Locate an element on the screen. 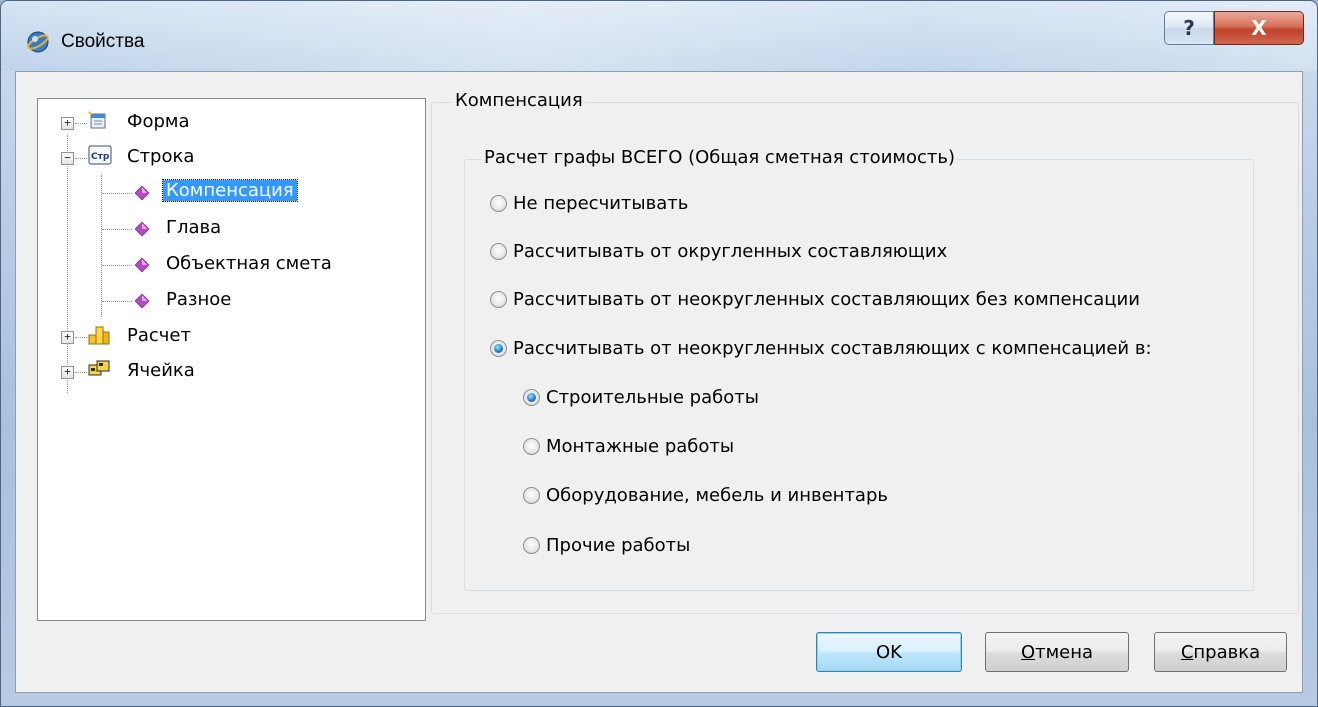 This screenshot has height=707, width=1318. tree-item-label: Компенсация is located at coordinates (230, 190).